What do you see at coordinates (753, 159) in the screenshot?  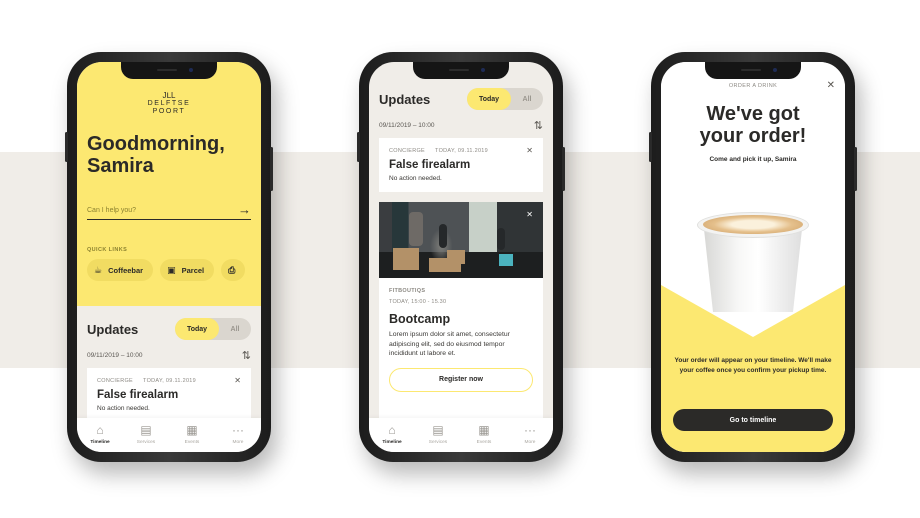 I see `order-subtitle: Come and pick it up, Samira` at bounding box center [753, 159].